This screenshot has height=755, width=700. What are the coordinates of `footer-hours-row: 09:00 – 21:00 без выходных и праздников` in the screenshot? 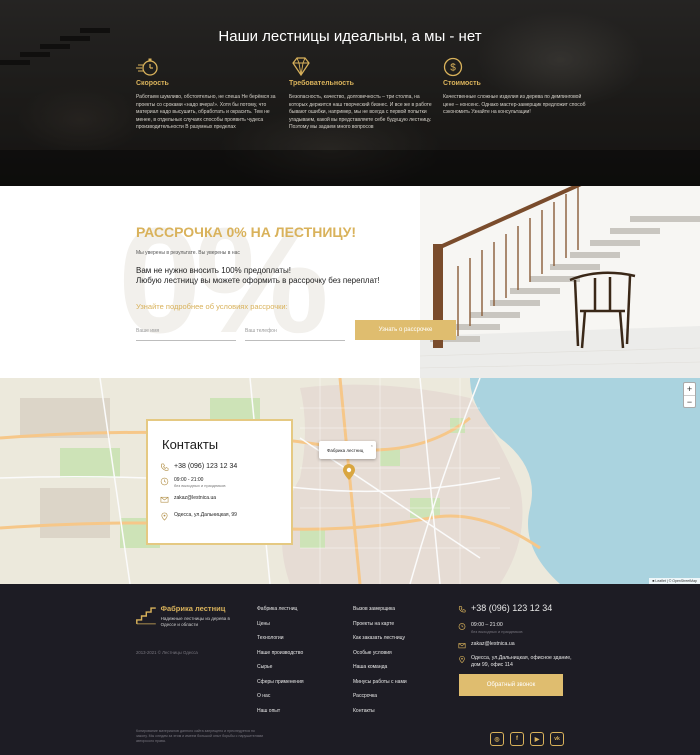 It's located at (490, 628).